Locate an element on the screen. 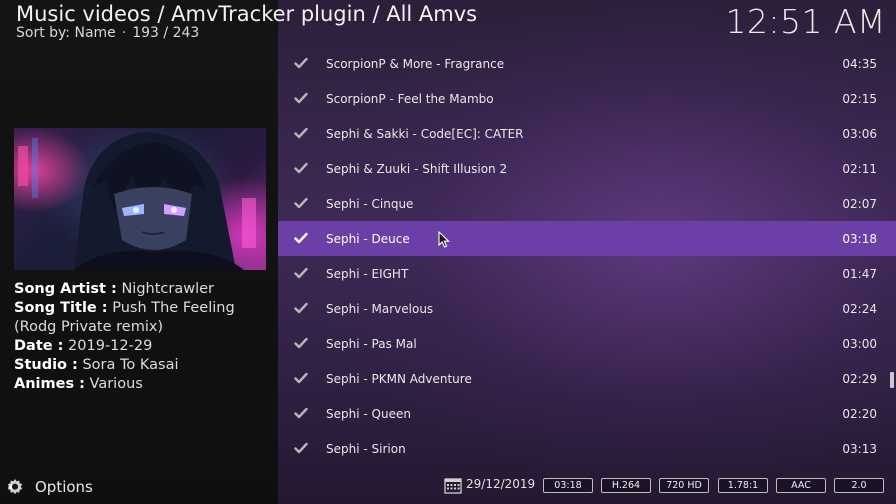  list-item-title: Sephi - EIGHT is located at coordinates (367, 273).